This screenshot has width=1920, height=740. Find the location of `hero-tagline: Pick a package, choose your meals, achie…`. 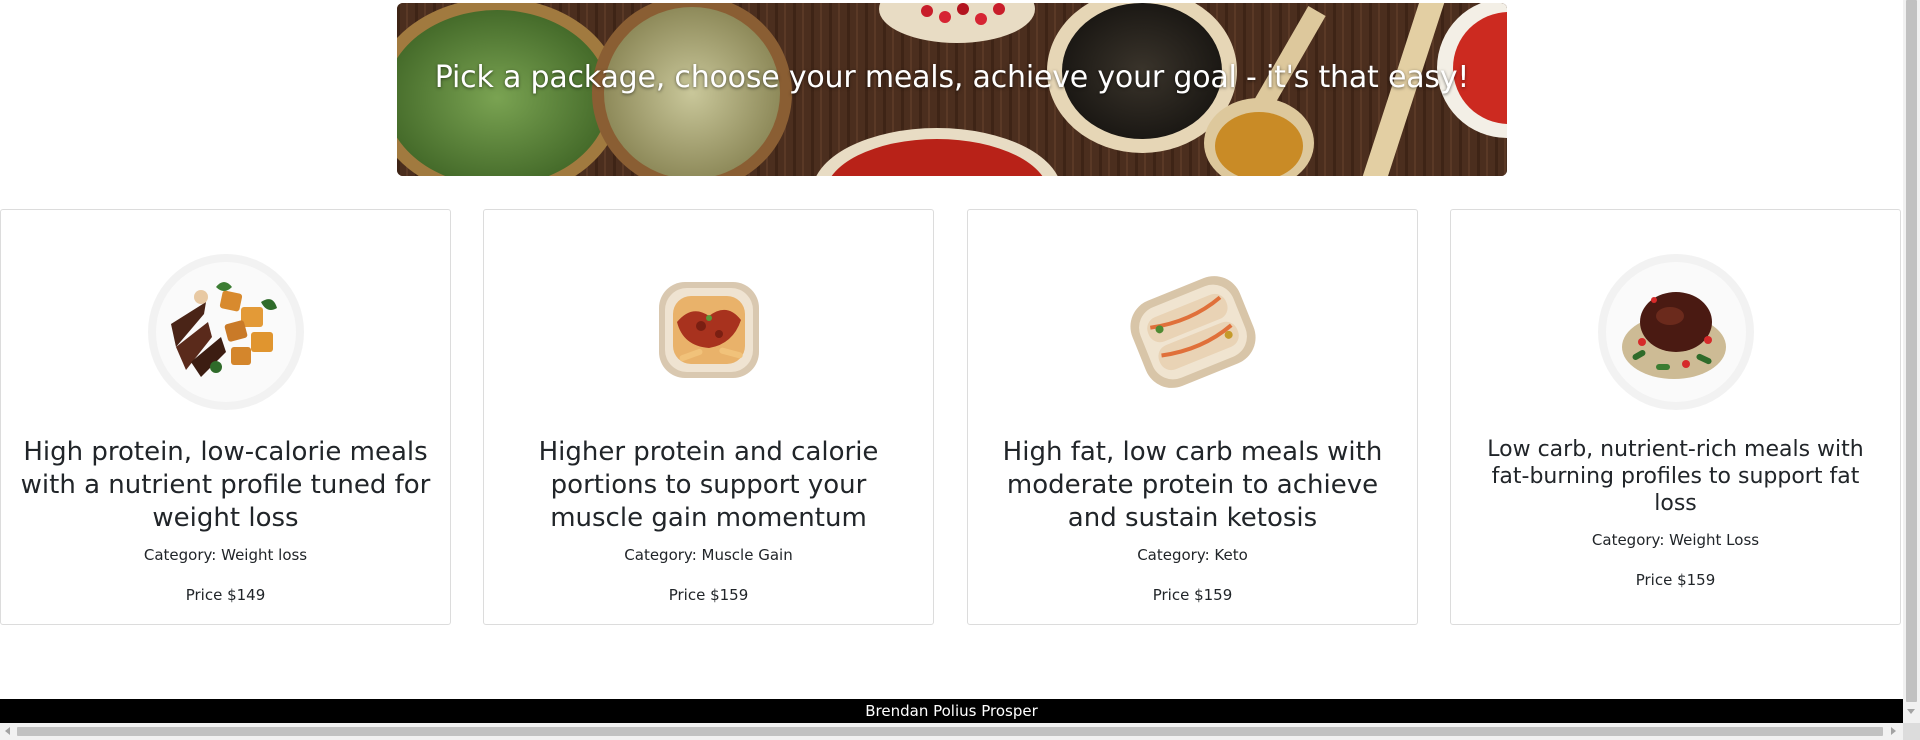

hero-tagline: Pick a package, choose your meals, achie… is located at coordinates (952, 77).